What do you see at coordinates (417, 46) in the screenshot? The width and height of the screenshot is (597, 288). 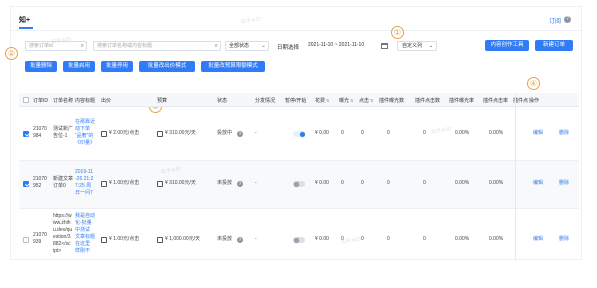 I see `custom-columns-select: 自定义列 ⌄` at bounding box center [417, 46].